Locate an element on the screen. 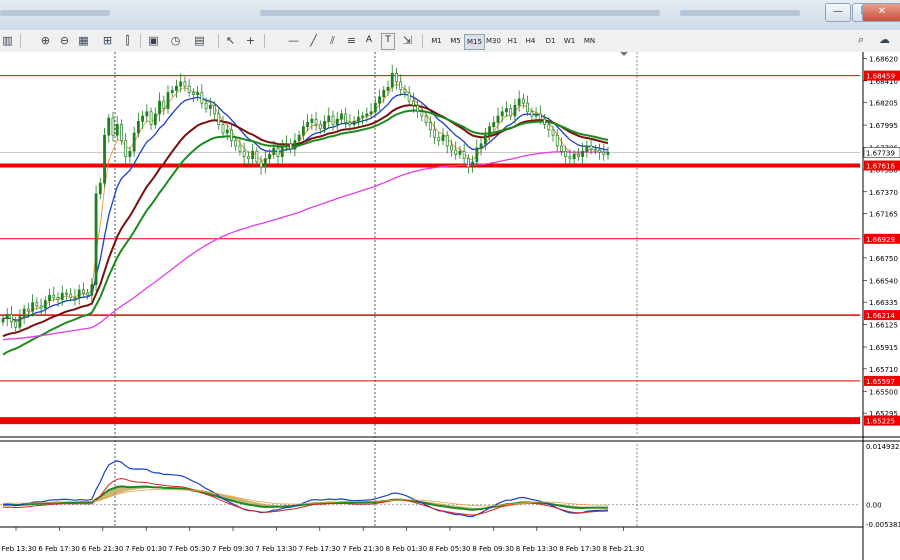  timeframe-h1: H1 is located at coordinates (512, 41).